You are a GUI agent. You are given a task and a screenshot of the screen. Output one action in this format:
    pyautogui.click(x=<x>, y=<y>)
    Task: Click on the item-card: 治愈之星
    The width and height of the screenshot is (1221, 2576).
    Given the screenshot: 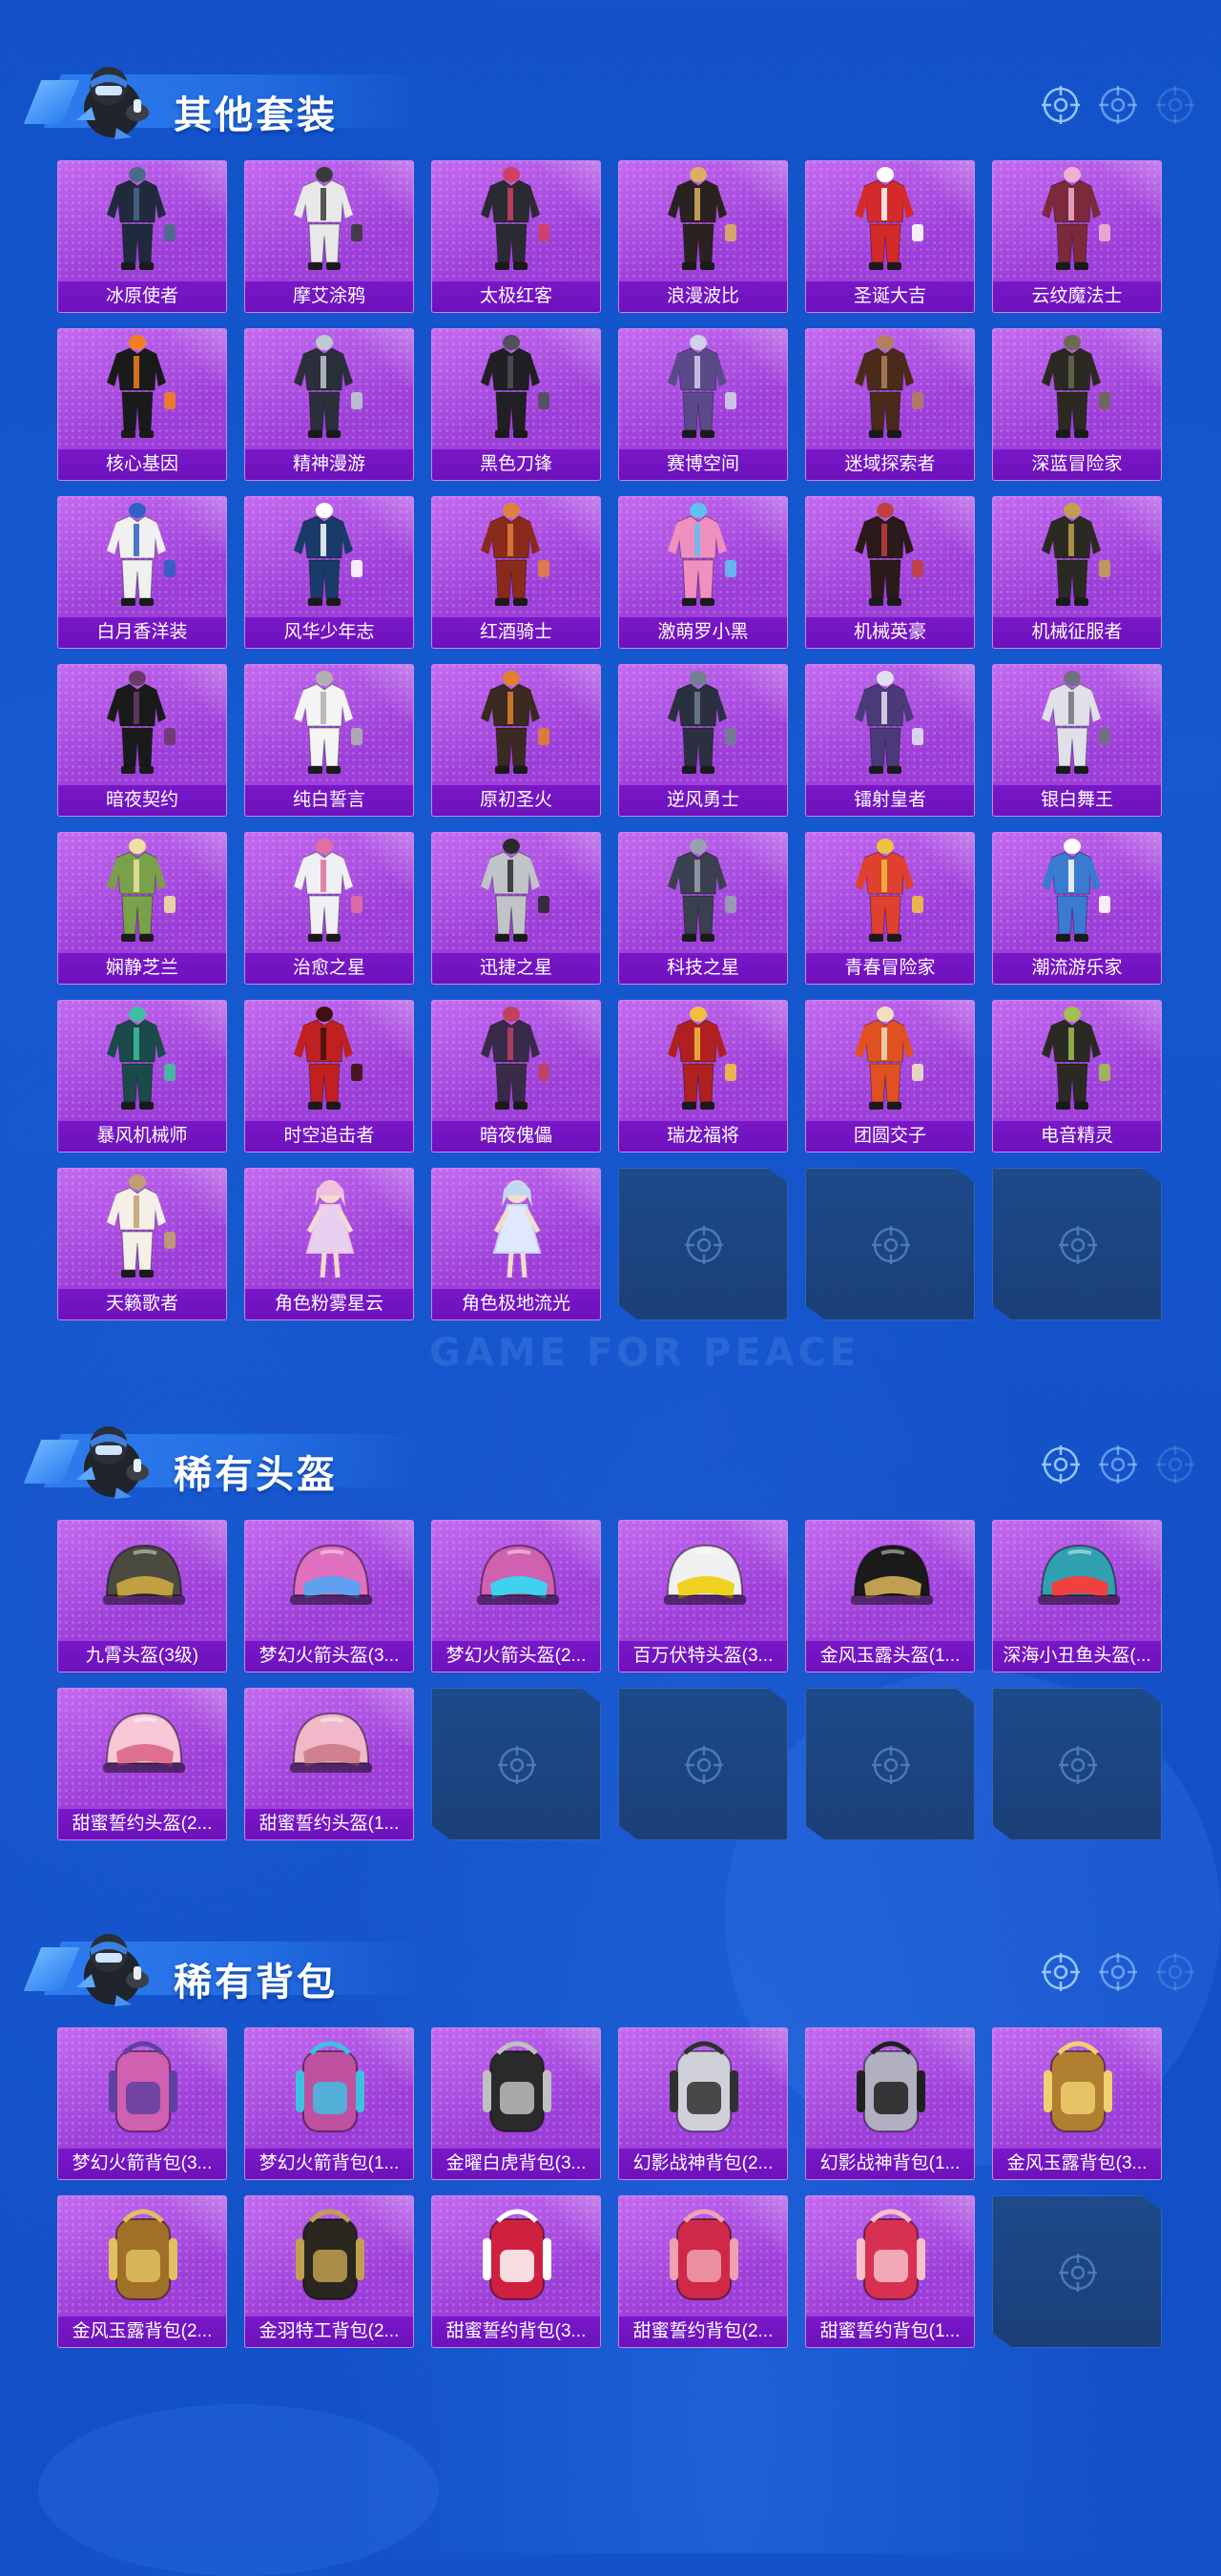 What is the action you would take?
    pyautogui.click(x=329, y=908)
    